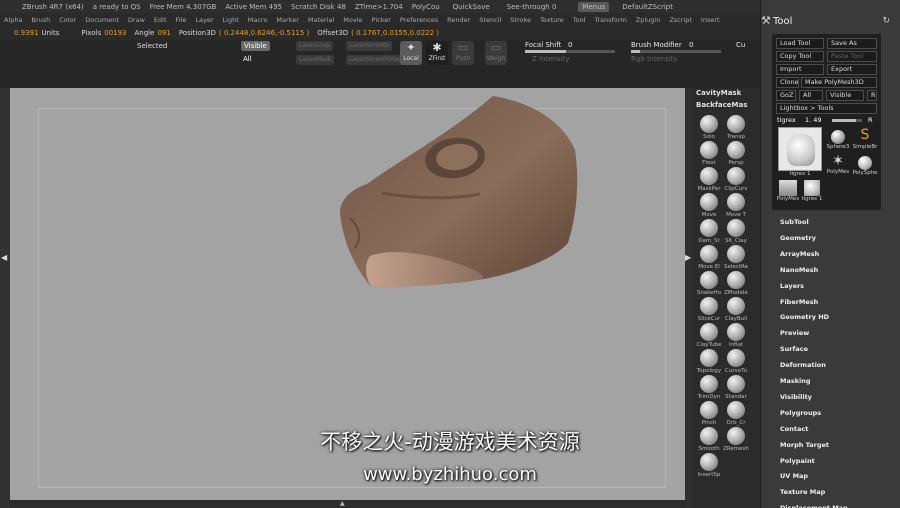 The height and width of the screenshot is (508, 900). What do you see at coordinates (835, 238) in the screenshot?
I see `subpalette-geometry: Geometry` at bounding box center [835, 238].